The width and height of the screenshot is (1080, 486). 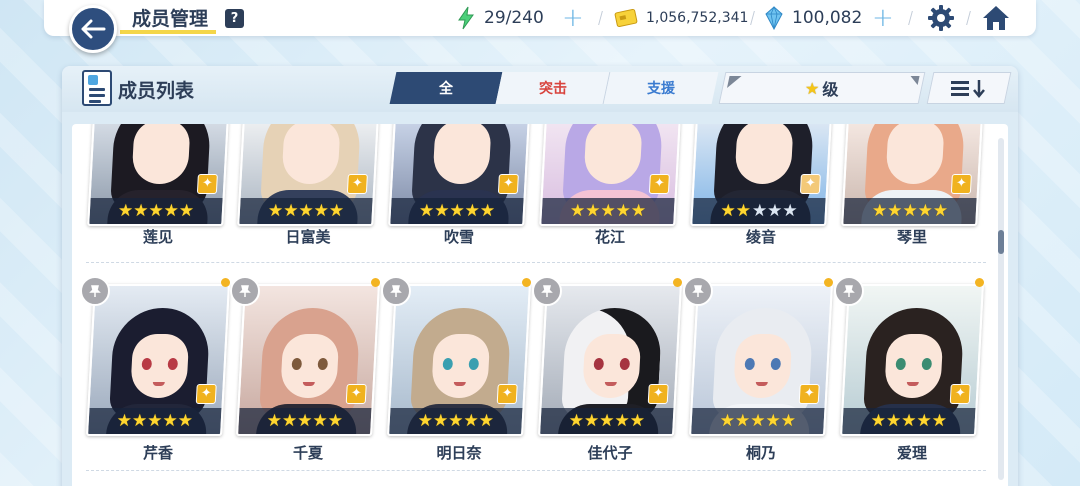 What do you see at coordinates (774, 18) in the screenshot?
I see `gem-icon` at bounding box center [774, 18].